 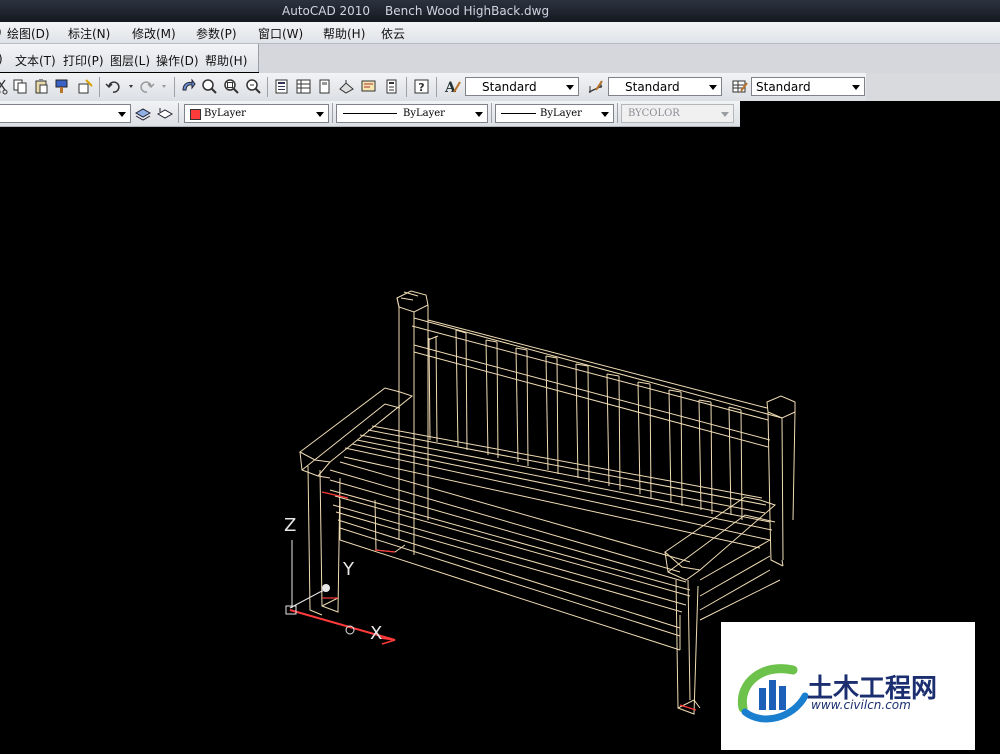 I want to click on dimension-style-icon, so click(x=595, y=86).